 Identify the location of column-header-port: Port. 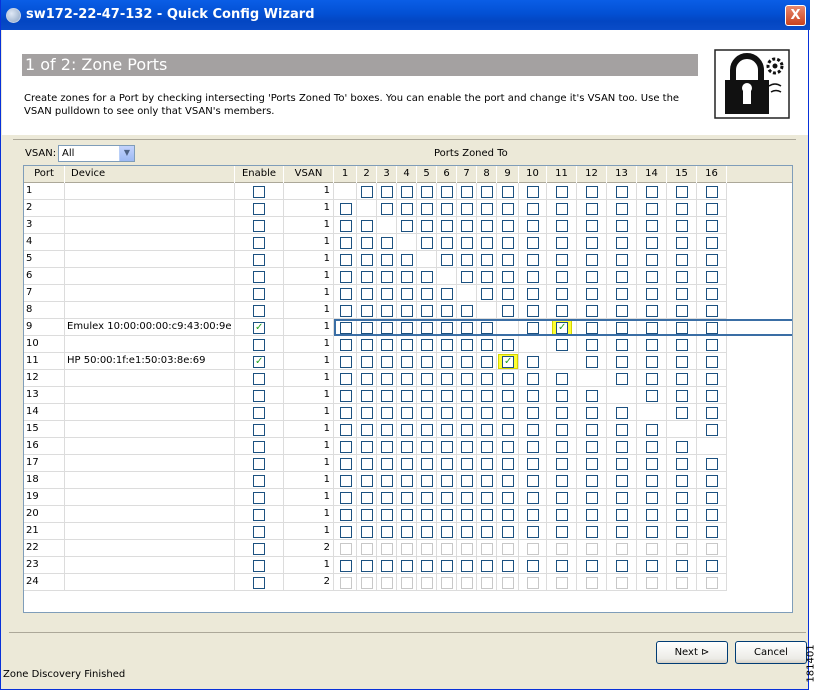
(44, 174).